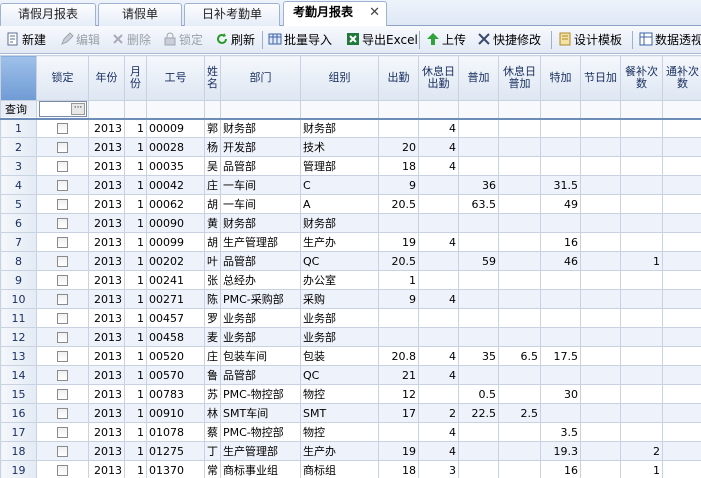  What do you see at coordinates (509, 40) in the screenshot?
I see `quick-edit-button: 快捷修改` at bounding box center [509, 40].